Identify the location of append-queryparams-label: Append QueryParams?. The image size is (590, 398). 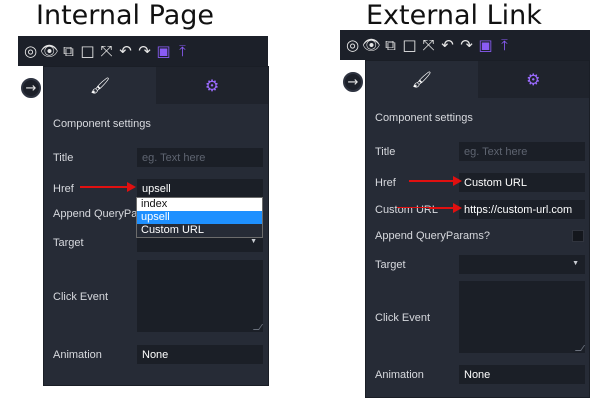
(432, 236).